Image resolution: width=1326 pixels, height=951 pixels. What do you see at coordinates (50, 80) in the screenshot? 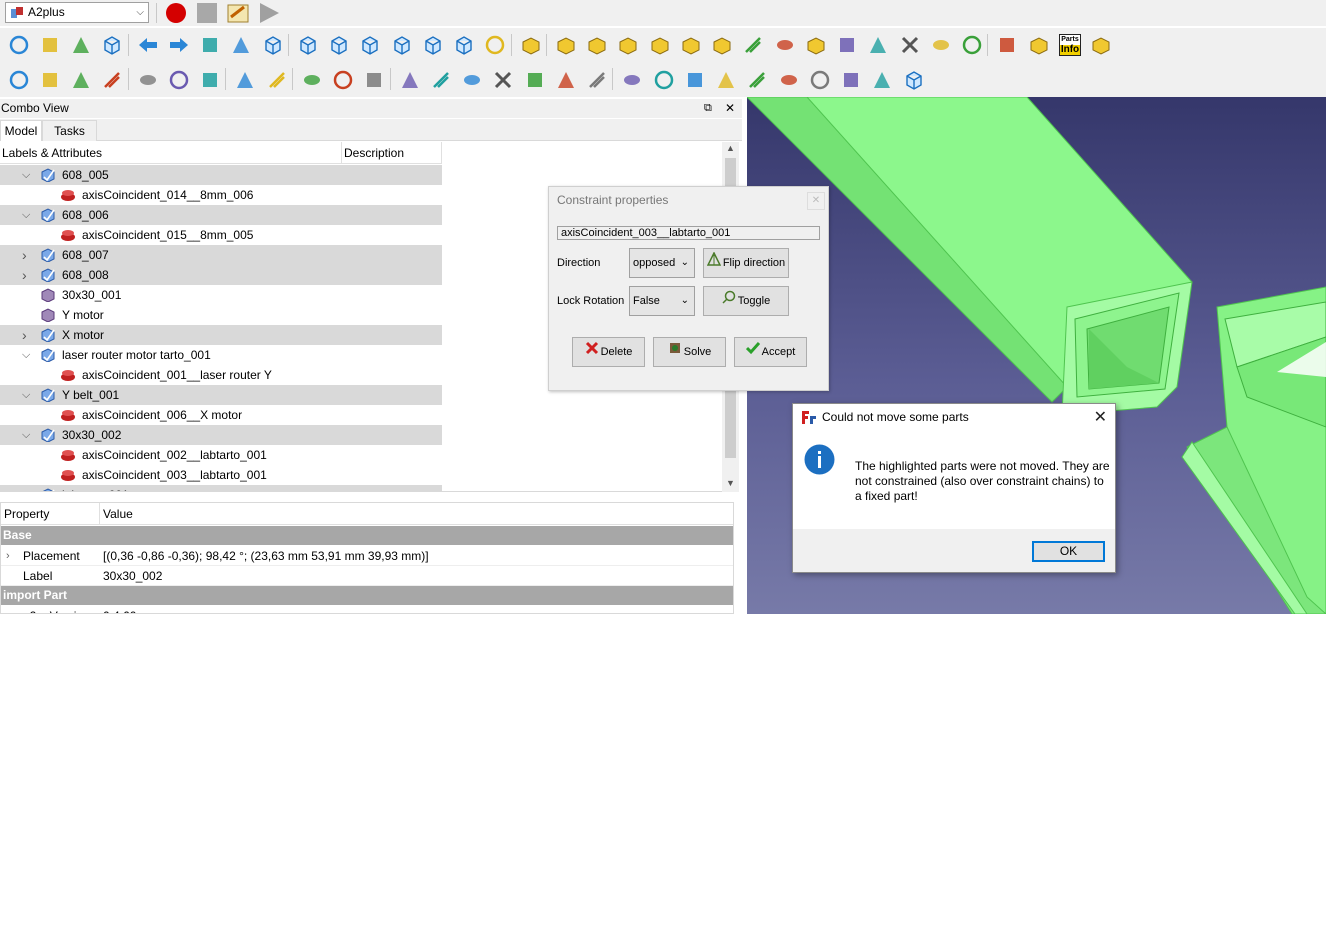
I see `open-file-icon` at bounding box center [50, 80].